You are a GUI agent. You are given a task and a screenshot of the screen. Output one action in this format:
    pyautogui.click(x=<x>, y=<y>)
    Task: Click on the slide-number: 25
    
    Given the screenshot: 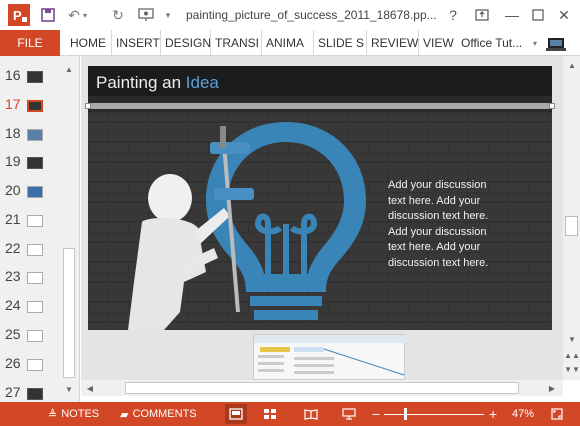 What is the action you would take?
    pyautogui.click(x=13, y=334)
    